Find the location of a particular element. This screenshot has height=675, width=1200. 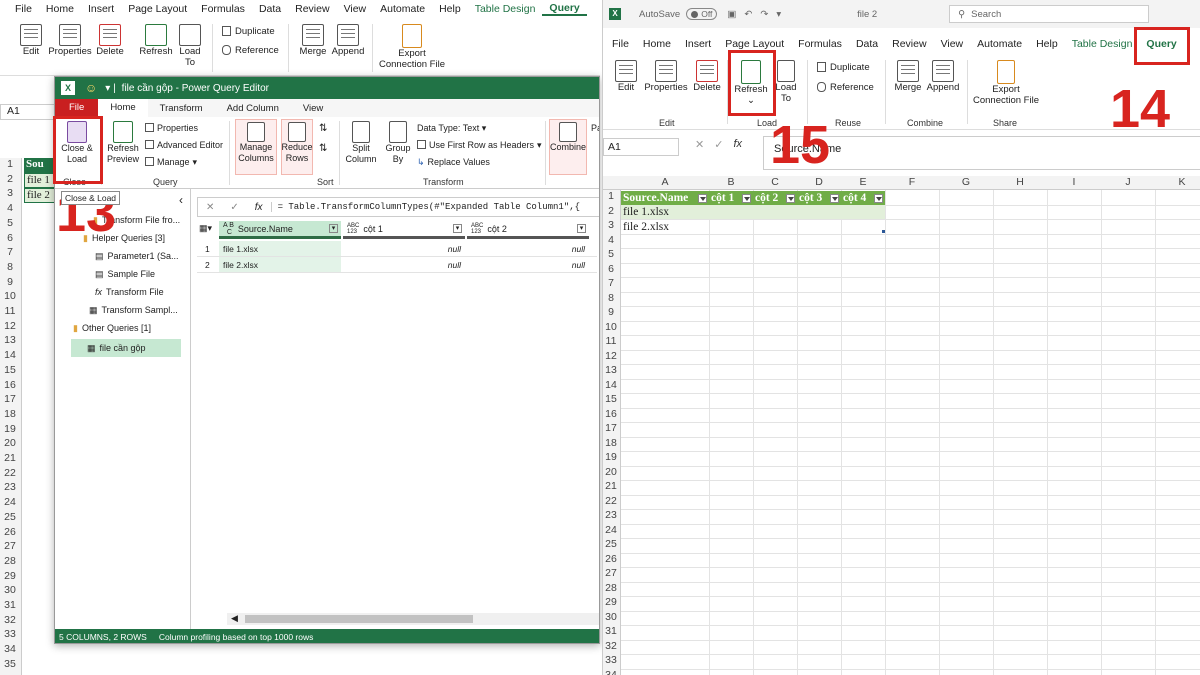

table-header-cot-3: cột 3 is located at coordinates (819, 198).